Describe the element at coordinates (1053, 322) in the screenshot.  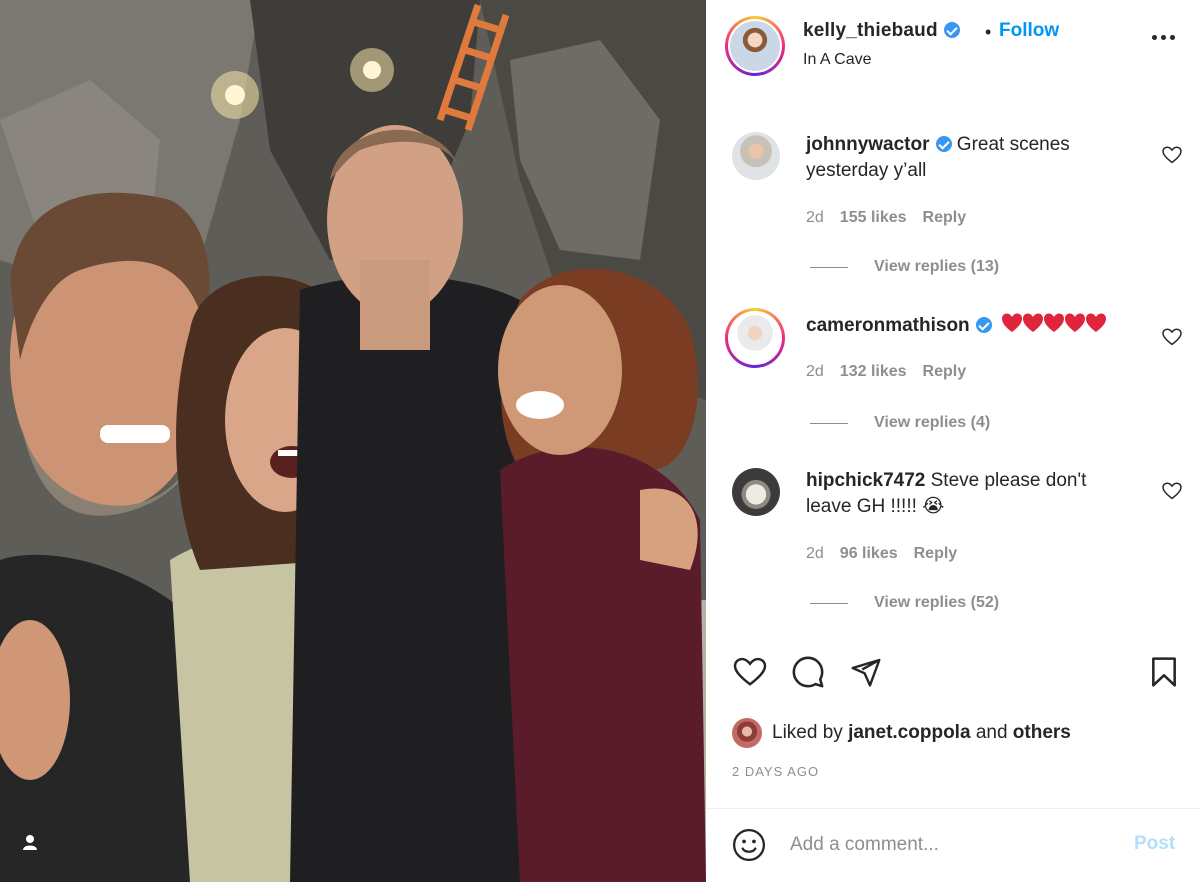
I see `red-hearts-icon` at that location.